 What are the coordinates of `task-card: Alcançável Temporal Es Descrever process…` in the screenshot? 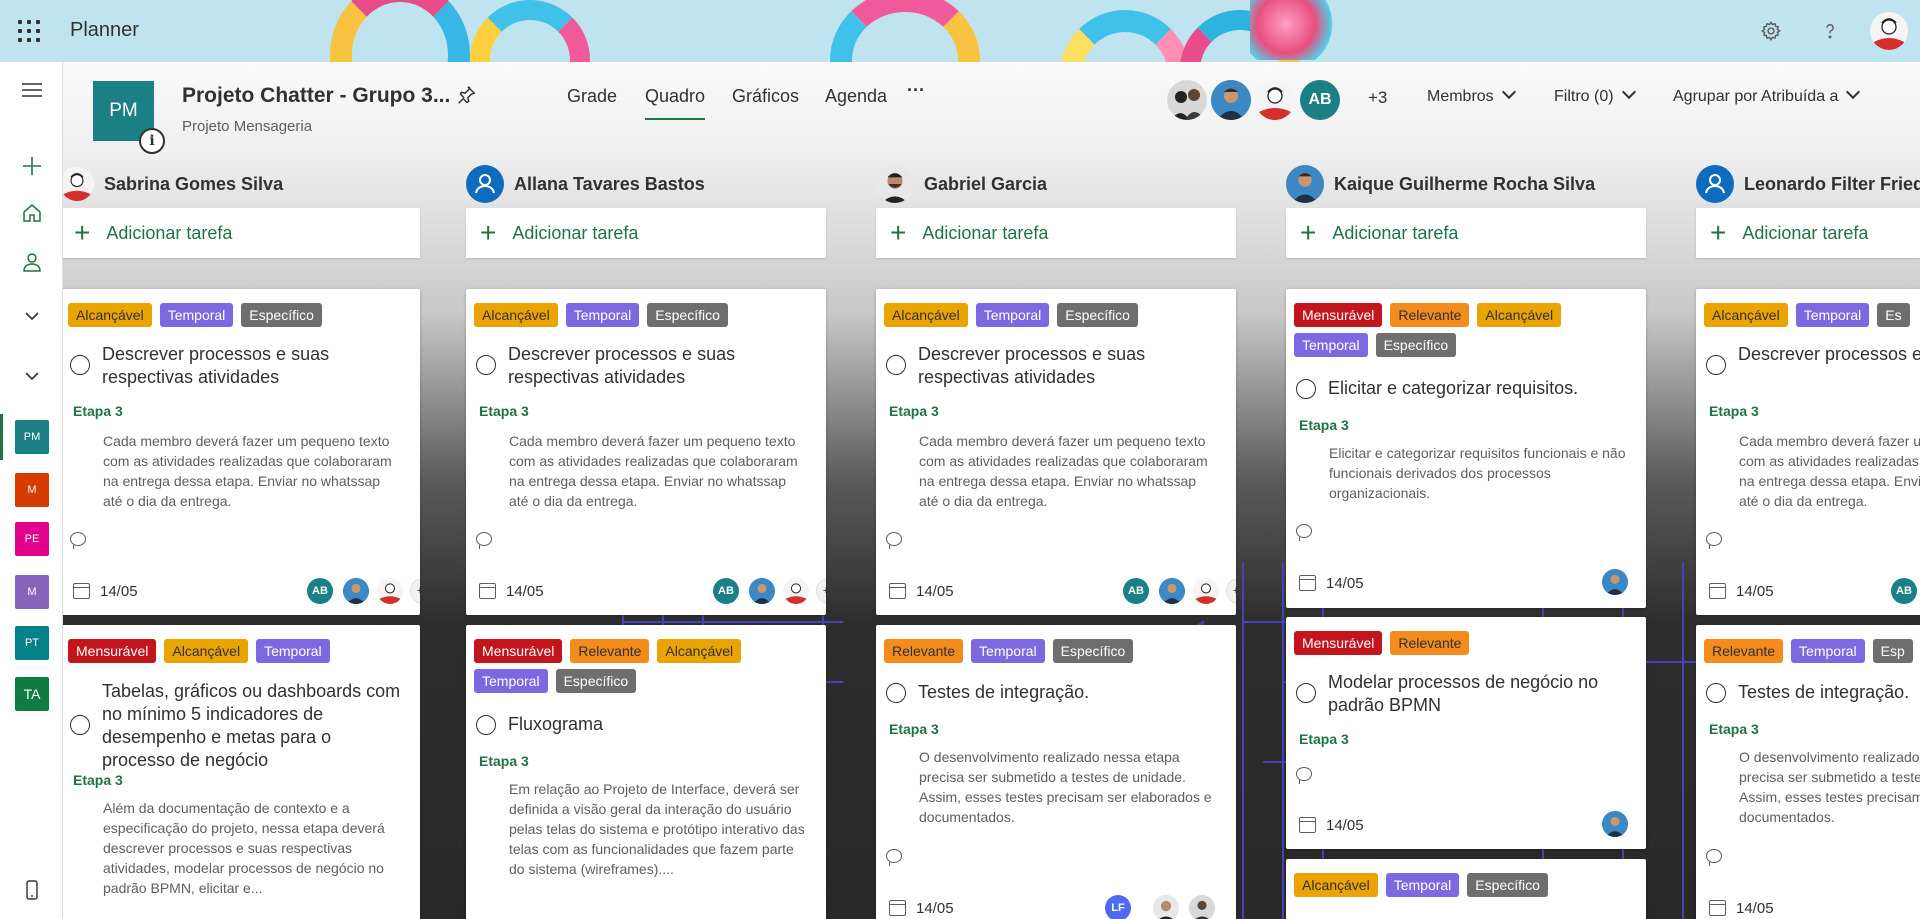 It's located at (1808, 452).